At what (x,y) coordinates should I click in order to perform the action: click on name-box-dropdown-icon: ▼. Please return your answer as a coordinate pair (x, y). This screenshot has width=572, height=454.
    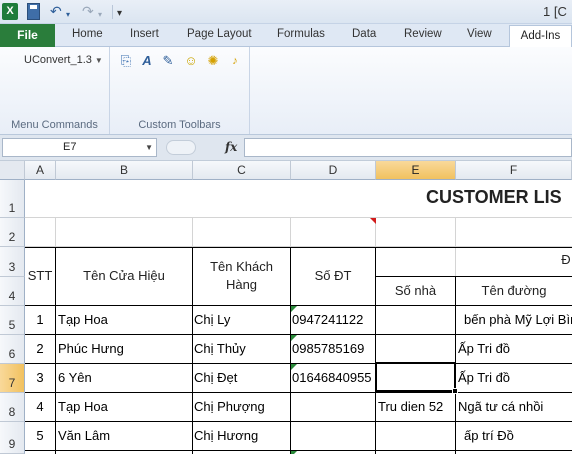
    Looking at the image, I should click on (149, 147).